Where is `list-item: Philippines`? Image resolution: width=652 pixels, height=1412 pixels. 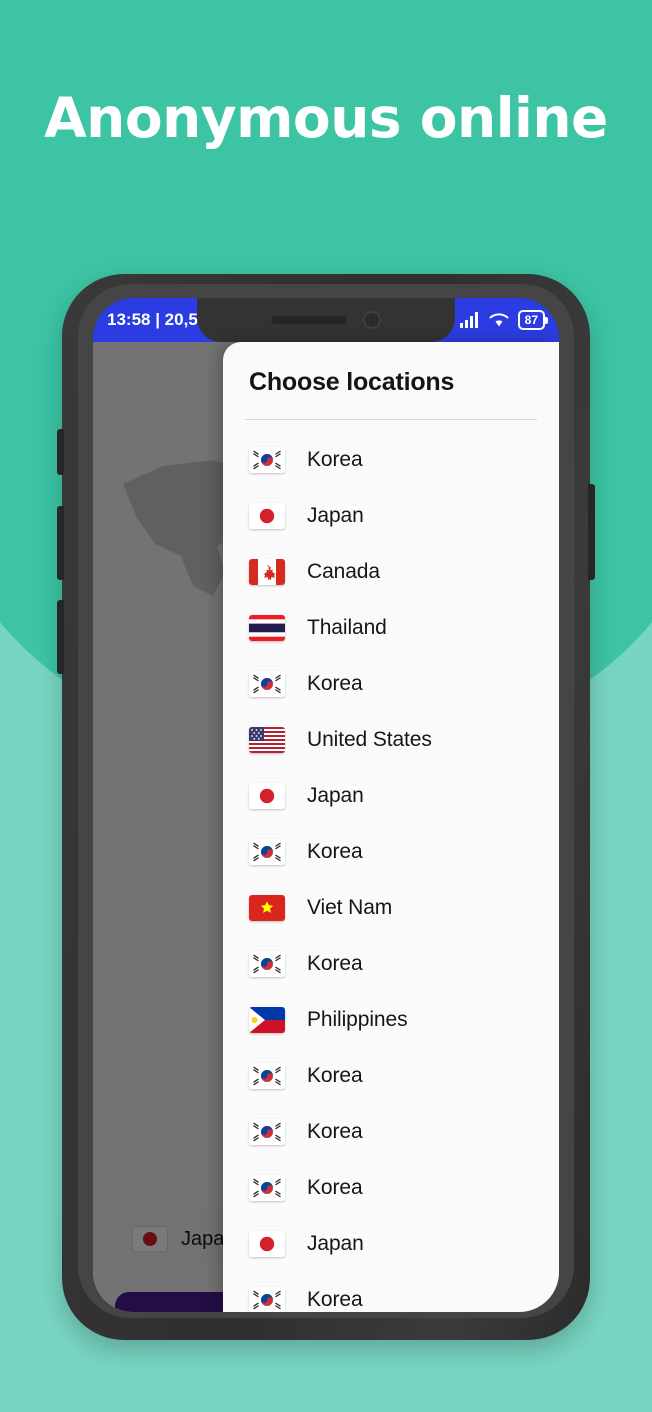 list-item: Philippines is located at coordinates (391, 1020).